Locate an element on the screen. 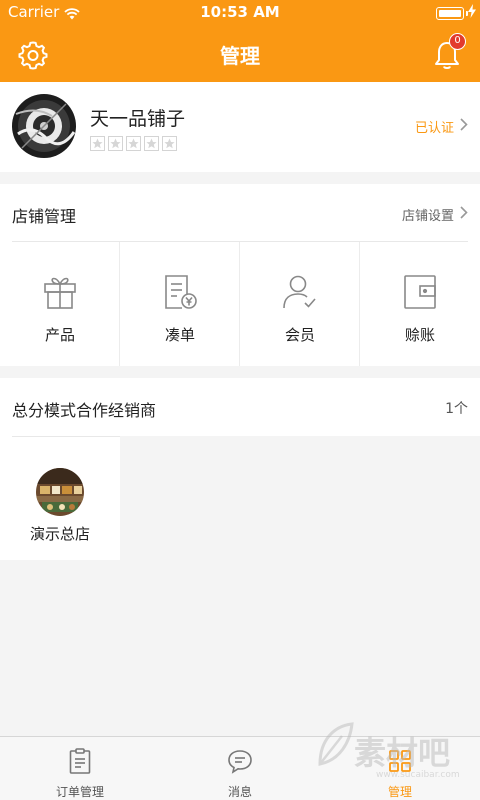  page-title: 管理 is located at coordinates (240, 56).